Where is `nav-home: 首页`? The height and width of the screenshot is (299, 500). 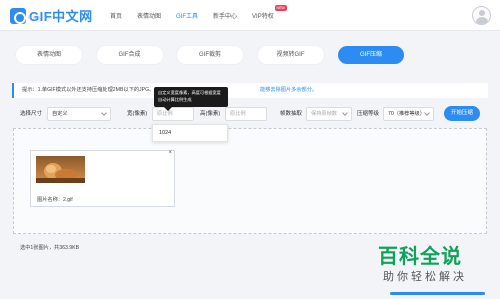 nav-home: 首页 is located at coordinates (116, 15).